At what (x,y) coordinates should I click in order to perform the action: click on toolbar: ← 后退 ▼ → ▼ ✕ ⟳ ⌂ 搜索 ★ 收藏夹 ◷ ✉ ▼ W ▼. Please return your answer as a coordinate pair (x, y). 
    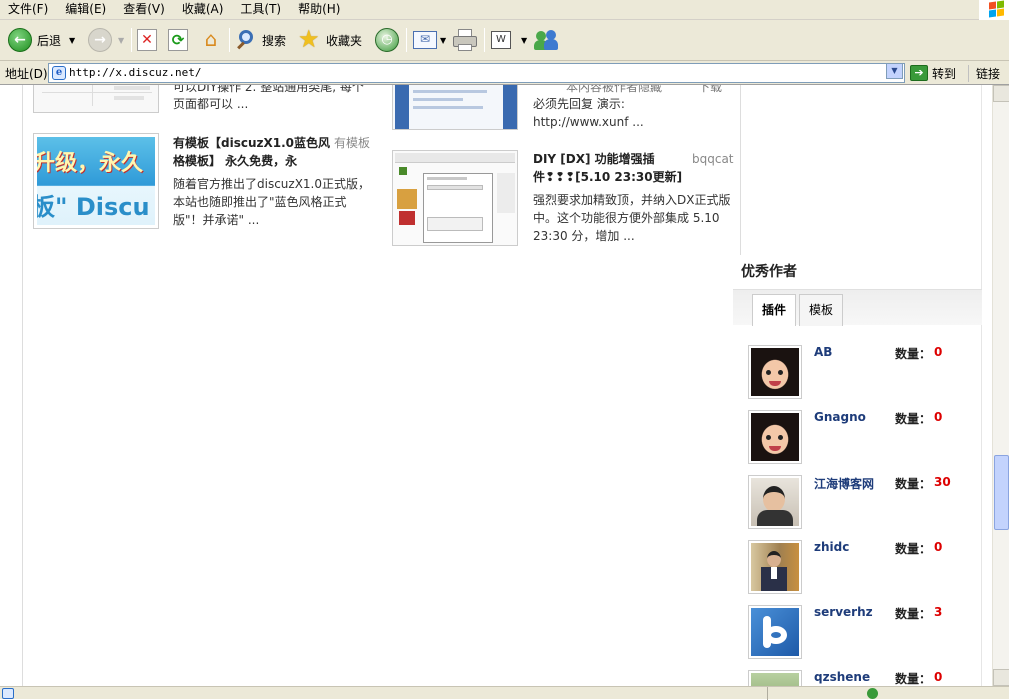
    Looking at the image, I should click on (504, 40).